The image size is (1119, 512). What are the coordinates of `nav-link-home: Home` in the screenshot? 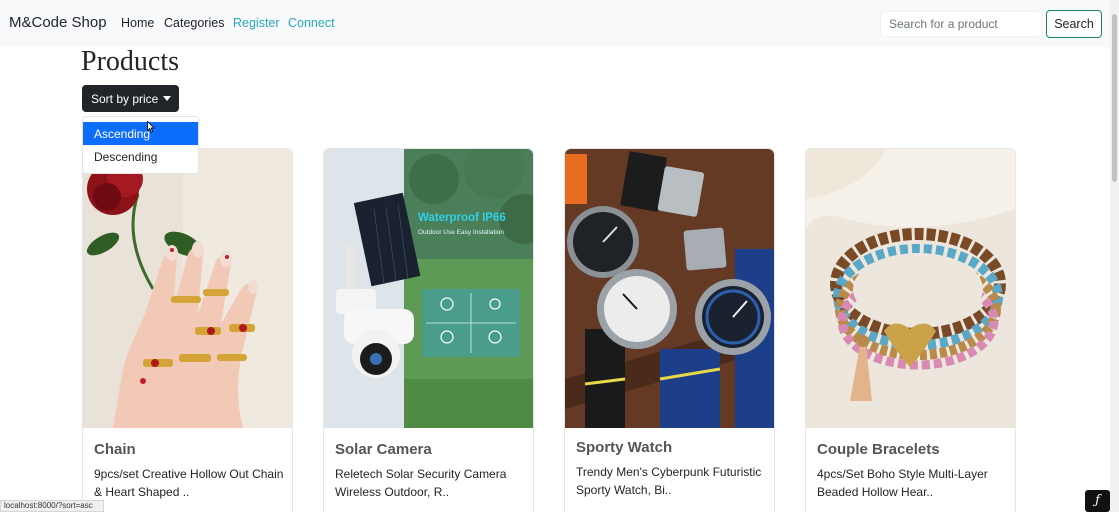 It's located at (137, 23).